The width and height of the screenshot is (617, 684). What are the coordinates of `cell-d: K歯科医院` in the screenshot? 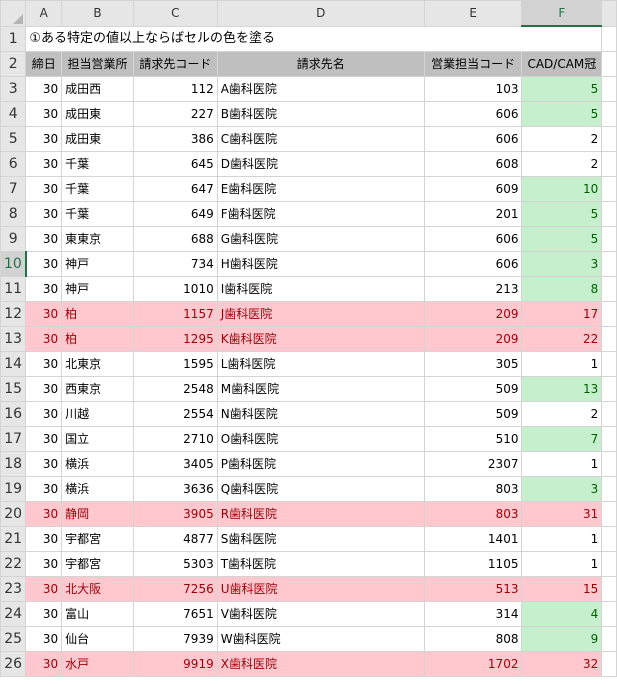 It's located at (320, 339).